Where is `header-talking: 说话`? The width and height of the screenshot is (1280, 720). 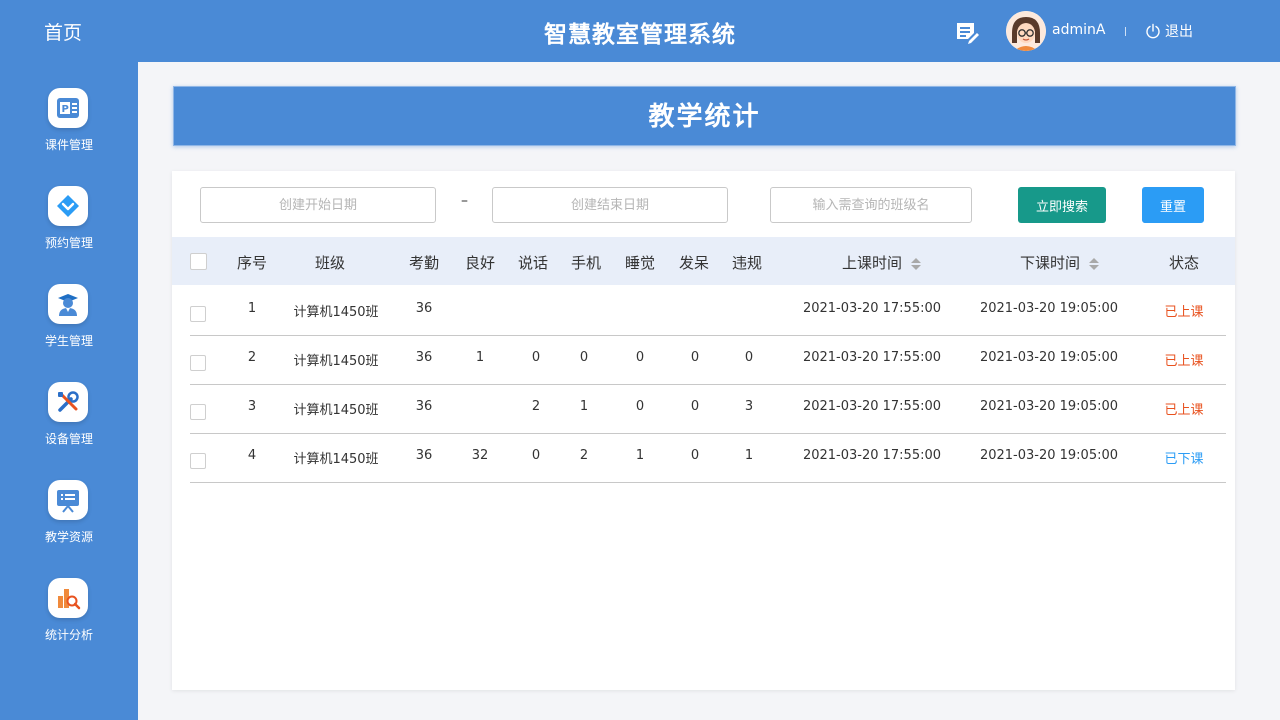 header-talking: 说话 is located at coordinates (532, 263).